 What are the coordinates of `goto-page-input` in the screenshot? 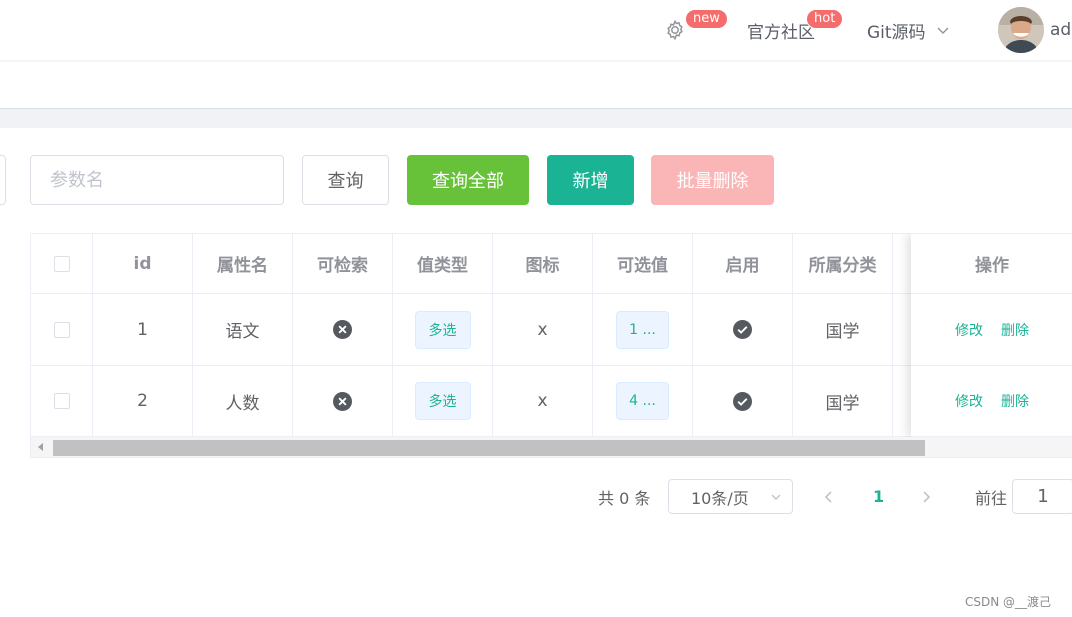 It's located at (1042, 496).